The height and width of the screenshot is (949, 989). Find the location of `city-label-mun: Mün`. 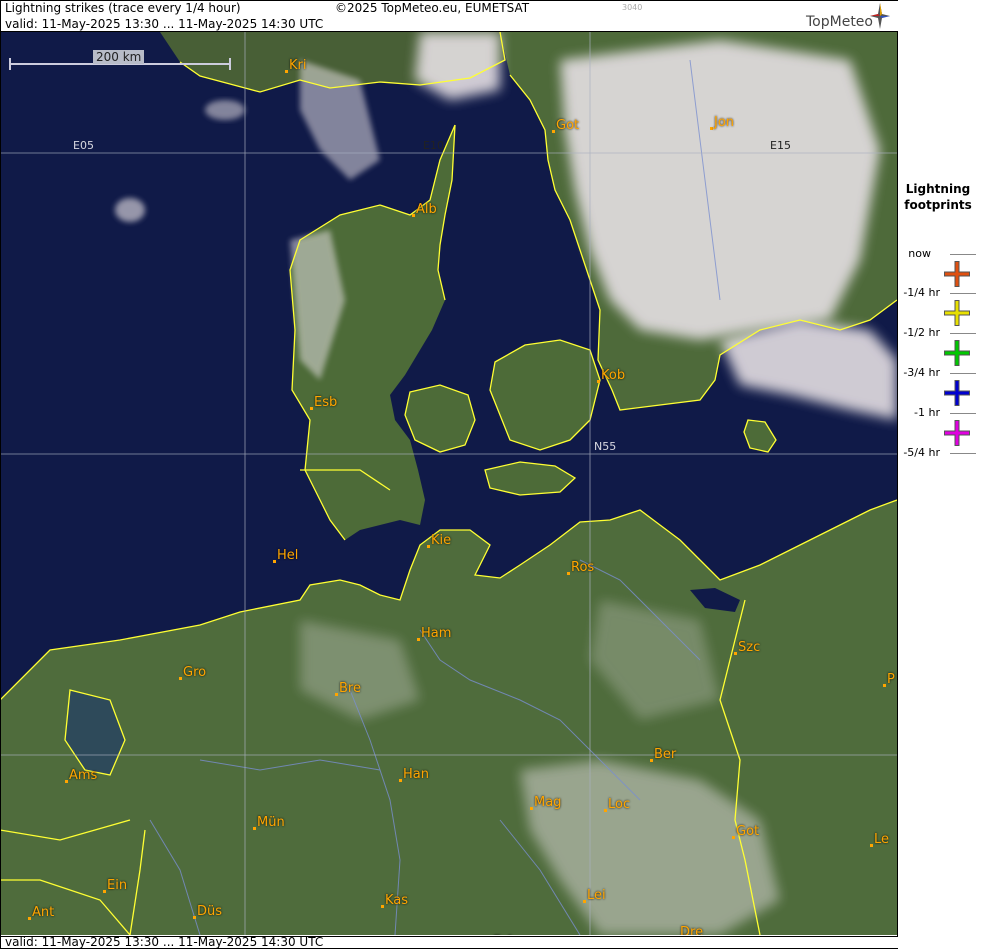

city-label-mun: Mün is located at coordinates (271, 822).